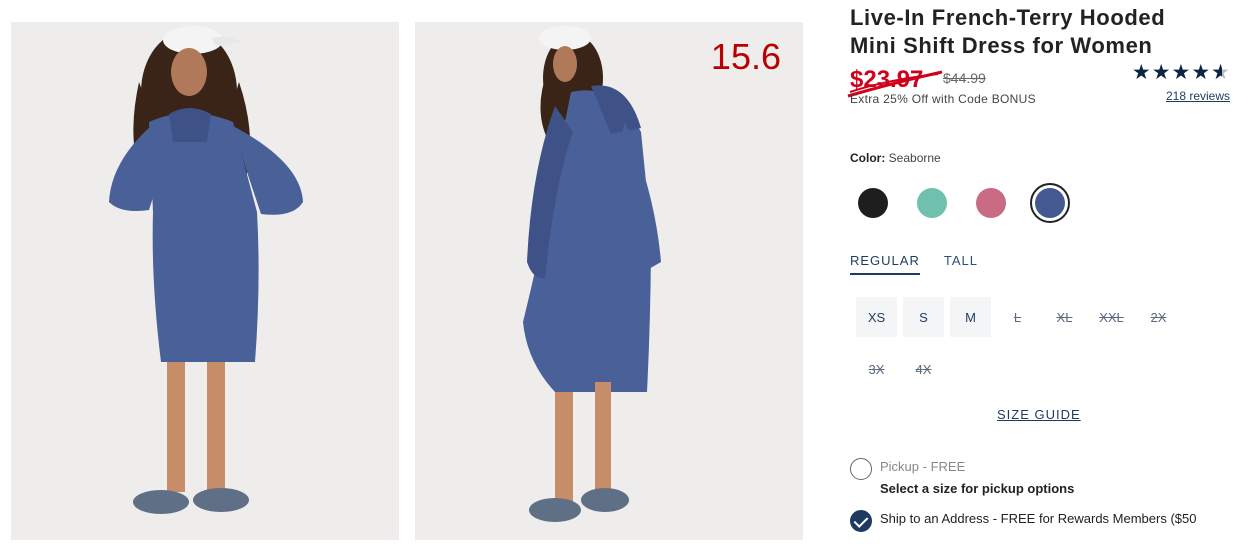 This screenshot has width=1256, height=544. What do you see at coordinates (876, 369) in the screenshot?
I see `size-3x: 3X` at bounding box center [876, 369].